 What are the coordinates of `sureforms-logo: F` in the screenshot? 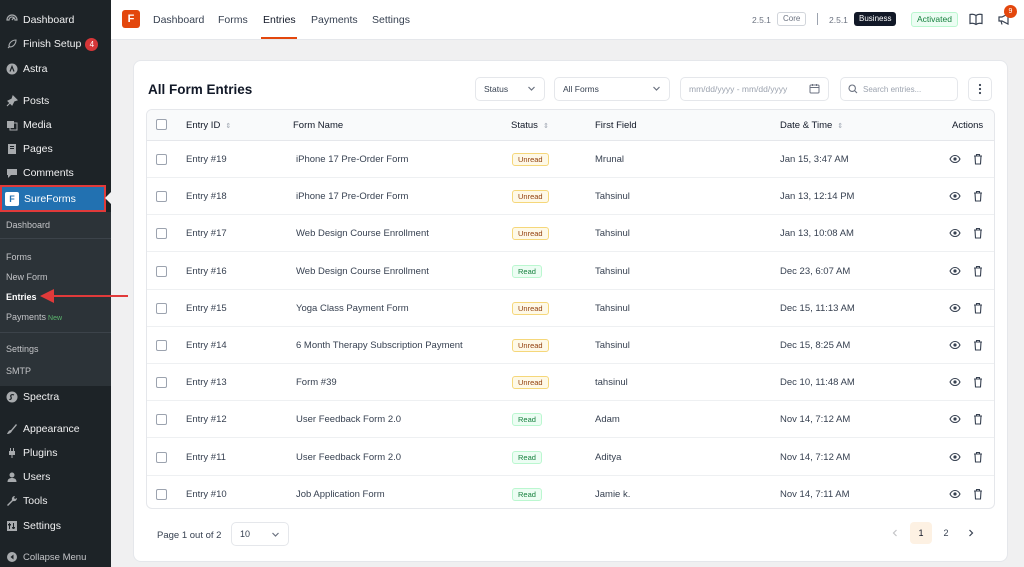 It's located at (131, 19).